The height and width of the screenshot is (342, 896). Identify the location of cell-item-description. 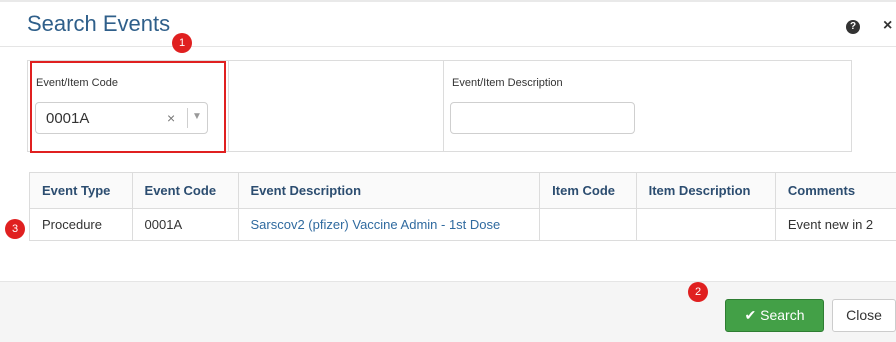
(705, 225).